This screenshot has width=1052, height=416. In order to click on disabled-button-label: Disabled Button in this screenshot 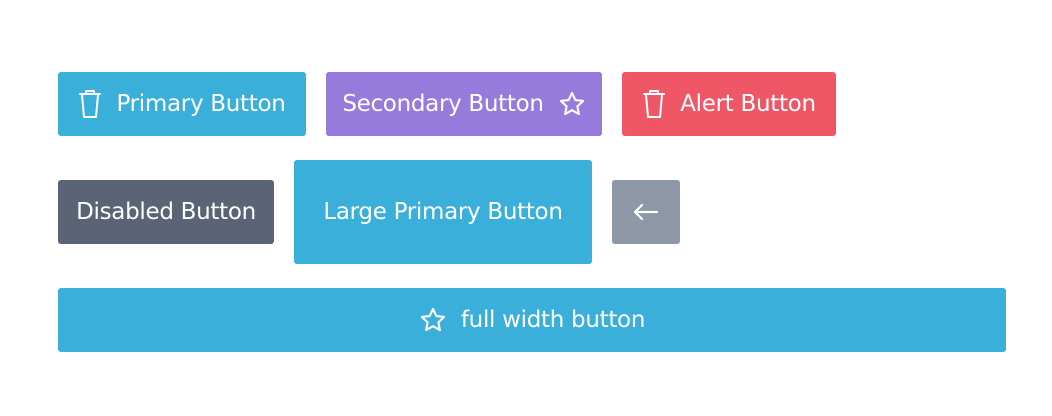, I will do `click(166, 211)`.